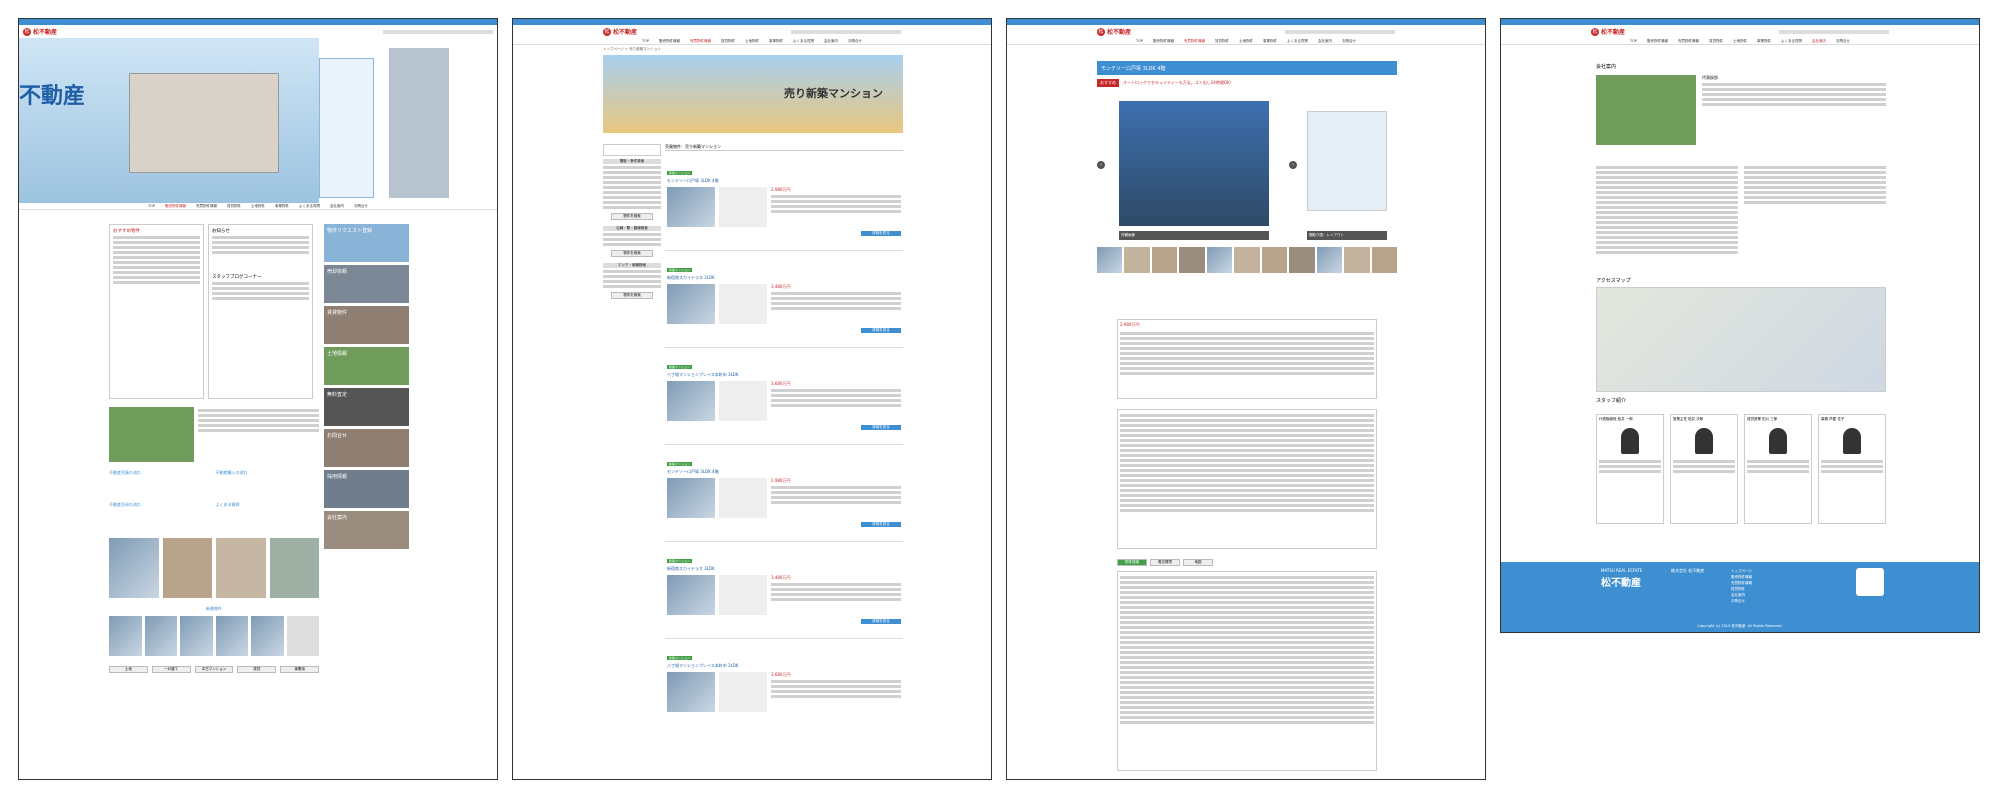  What do you see at coordinates (366, 448) in the screenshot?
I see `side-banner: お問合せ` at bounding box center [366, 448].